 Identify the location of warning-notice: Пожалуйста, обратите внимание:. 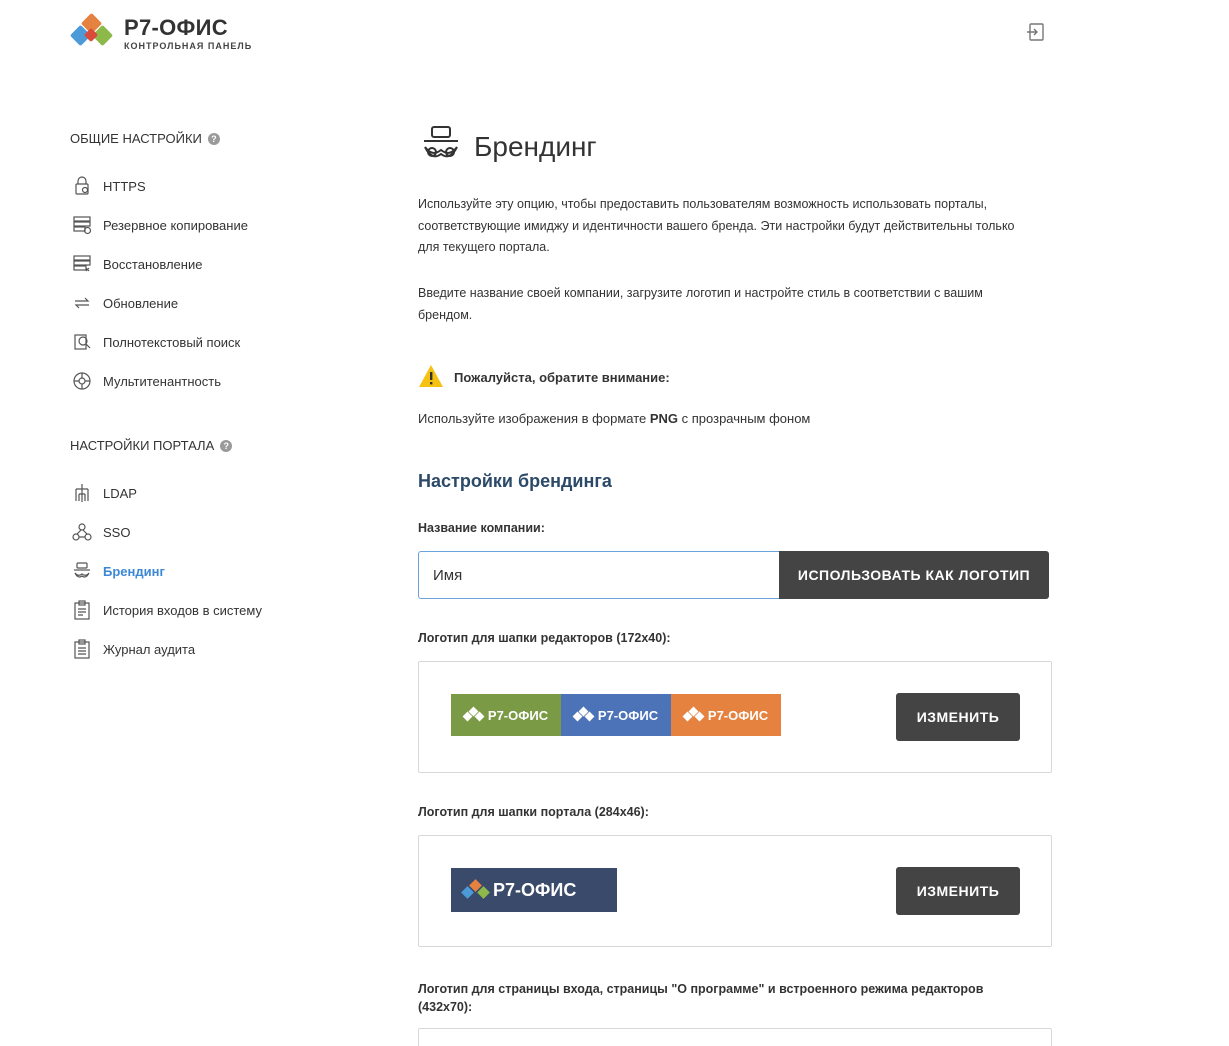
(544, 377).